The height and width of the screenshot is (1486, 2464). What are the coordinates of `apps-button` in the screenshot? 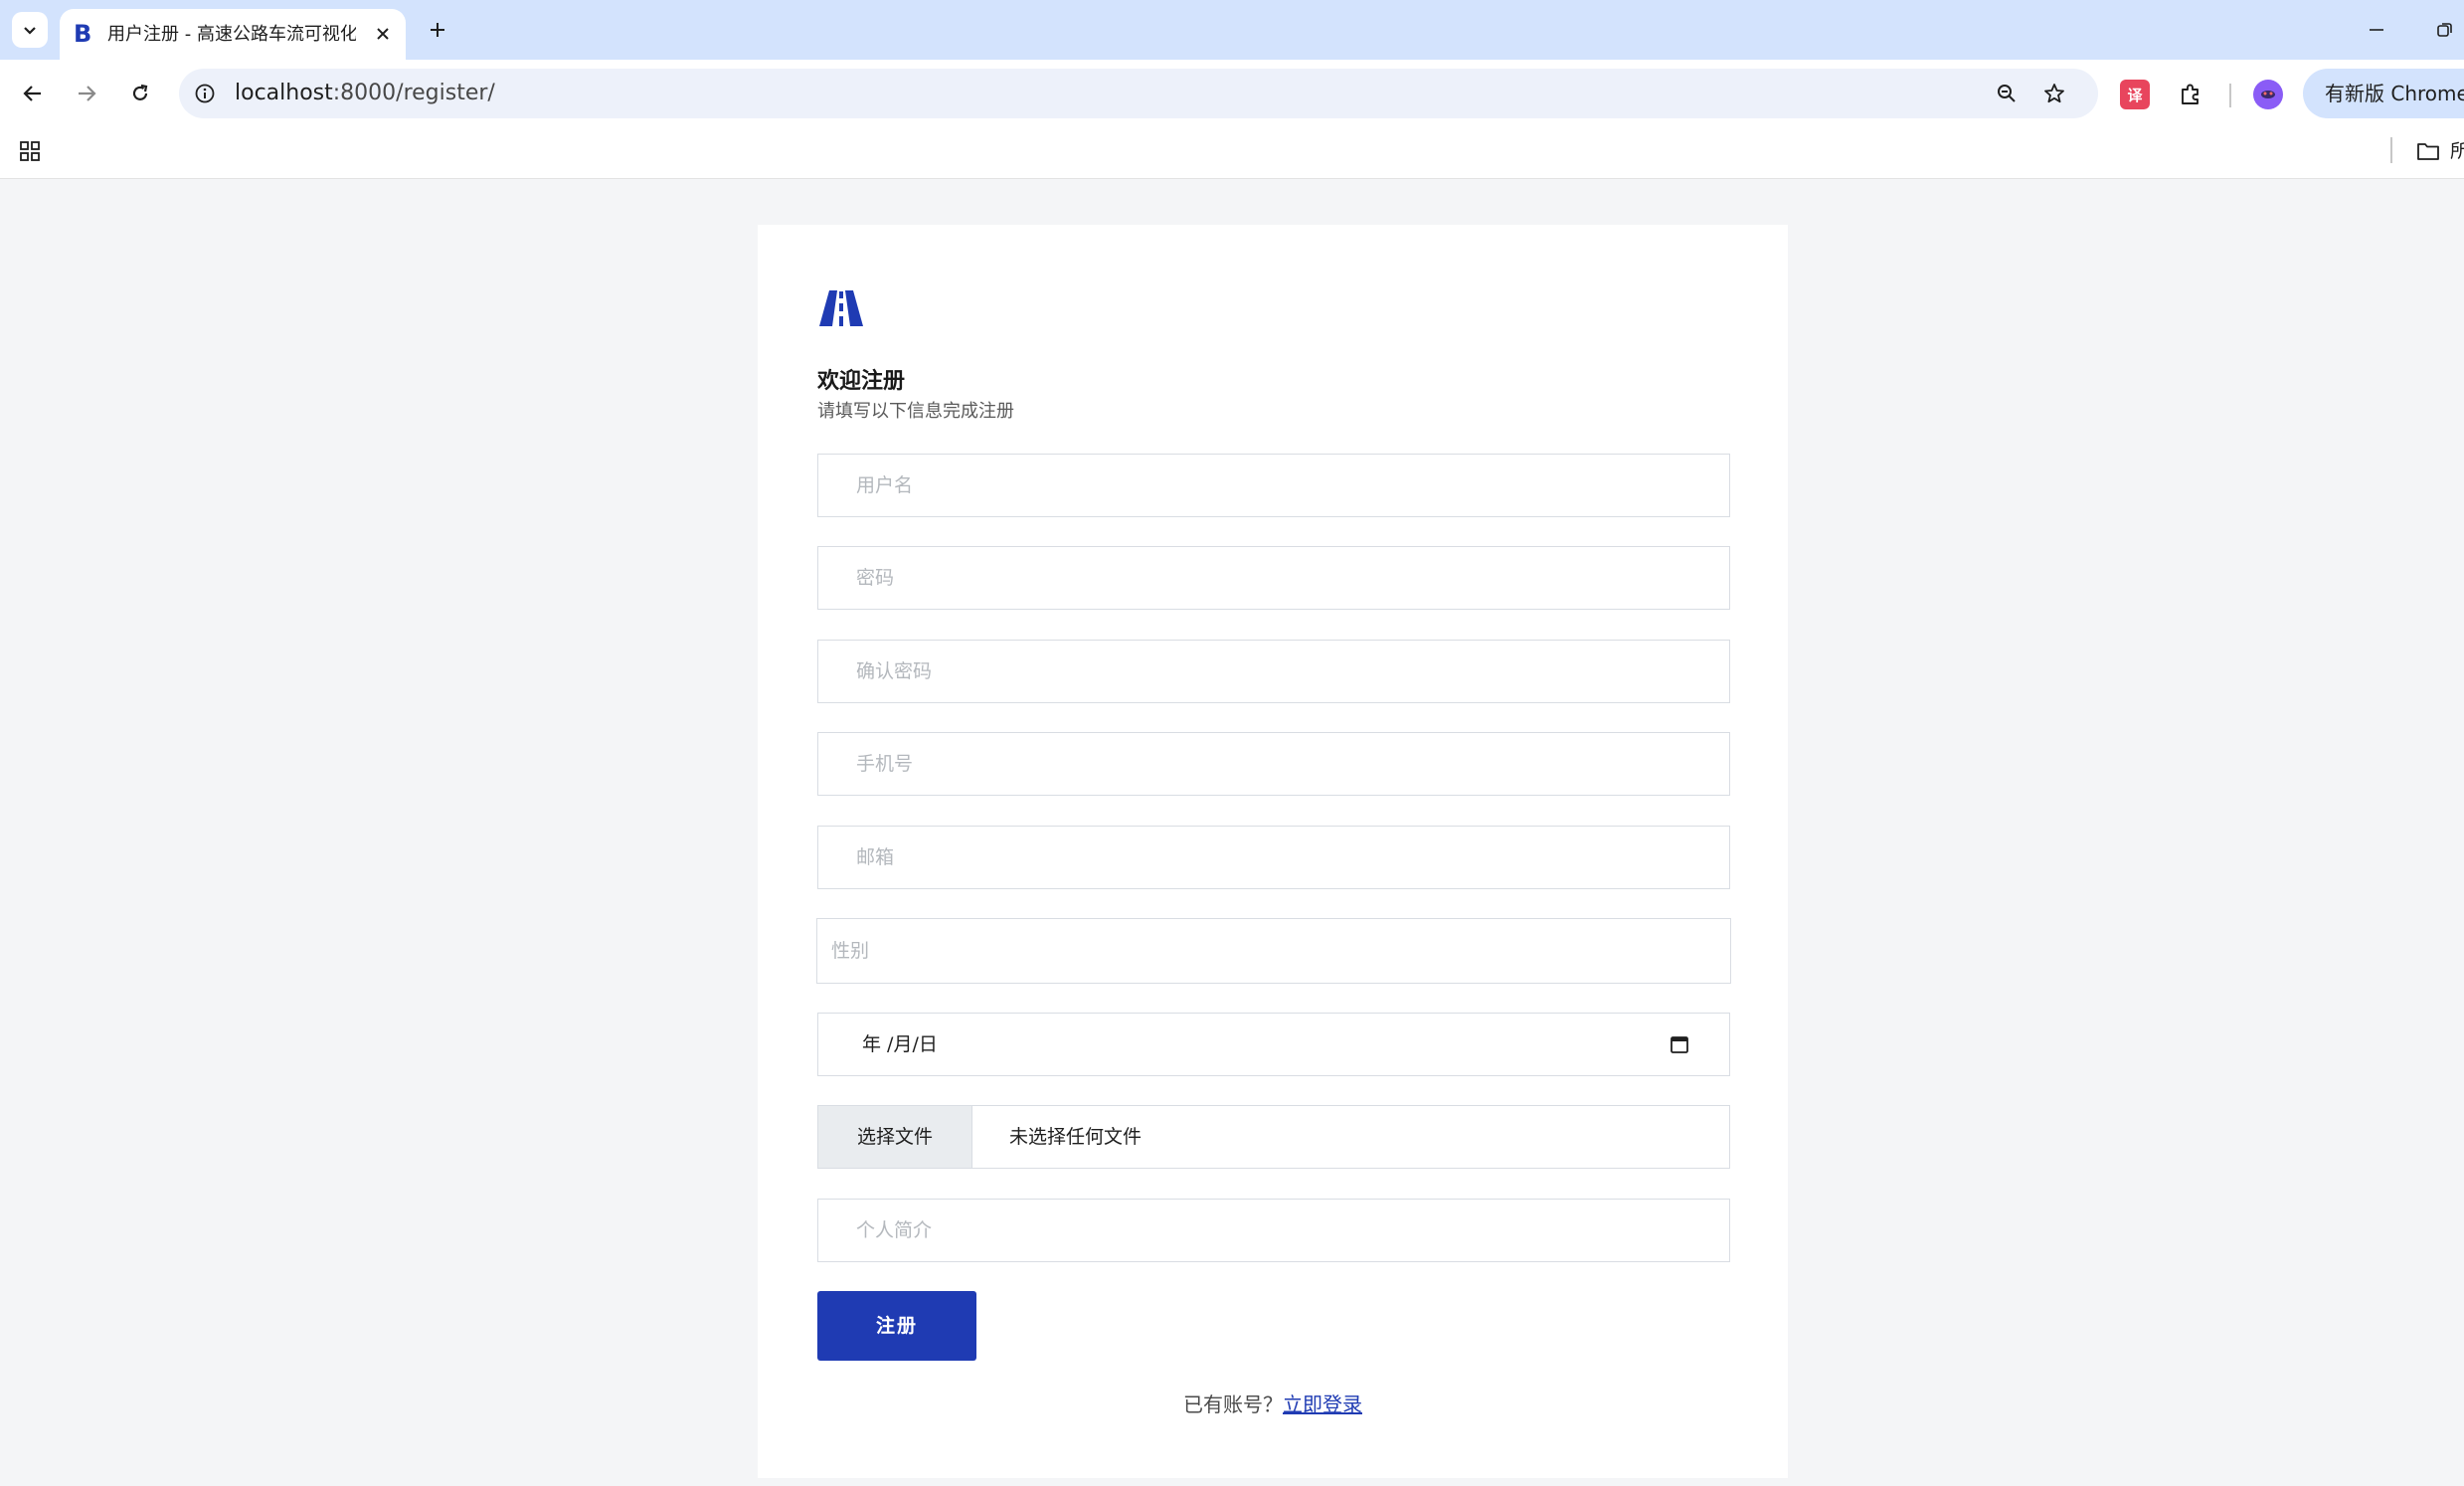 It's located at (30, 151).